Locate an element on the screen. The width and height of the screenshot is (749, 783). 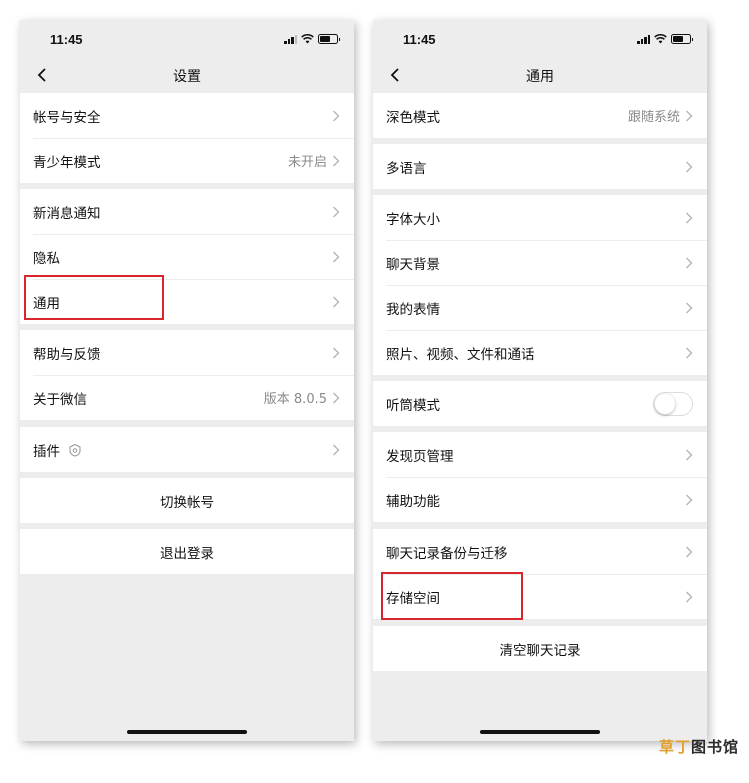
settings-group-account: 帐号与安全 青少年模式 未开启 is located at coordinates (187, 138).